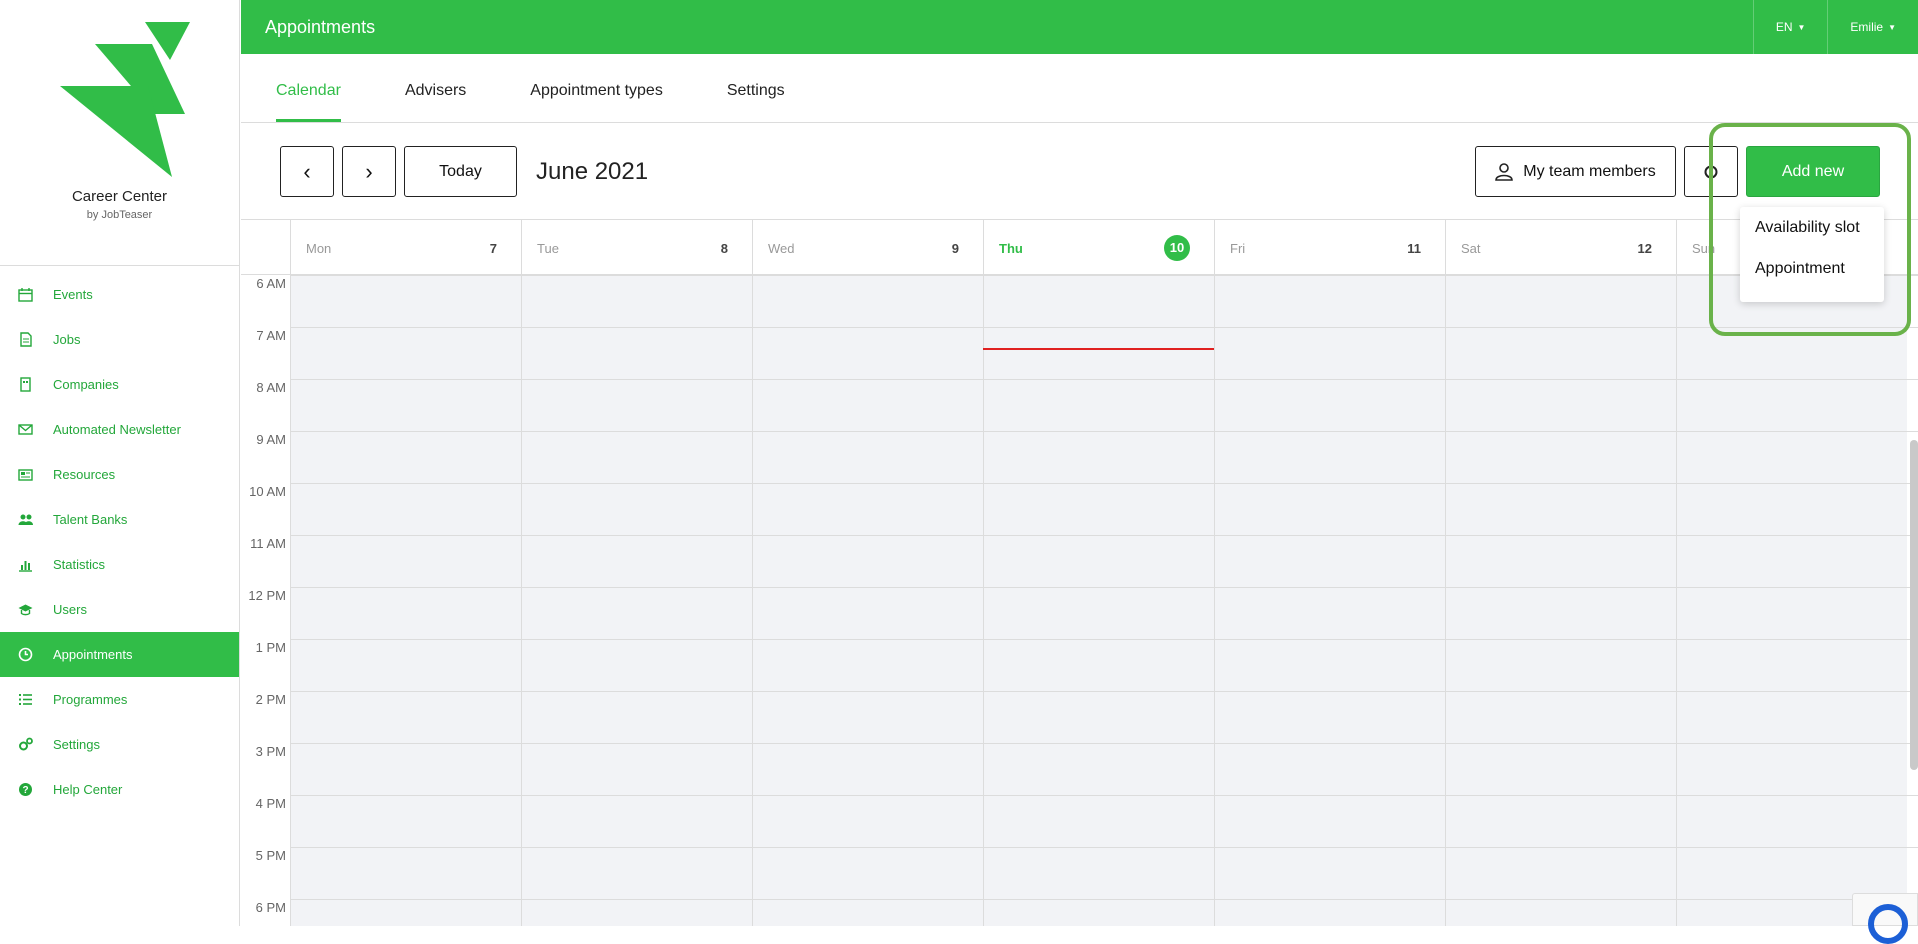 This screenshot has width=1918, height=944. I want to click on day-name: Sun, so click(1703, 248).